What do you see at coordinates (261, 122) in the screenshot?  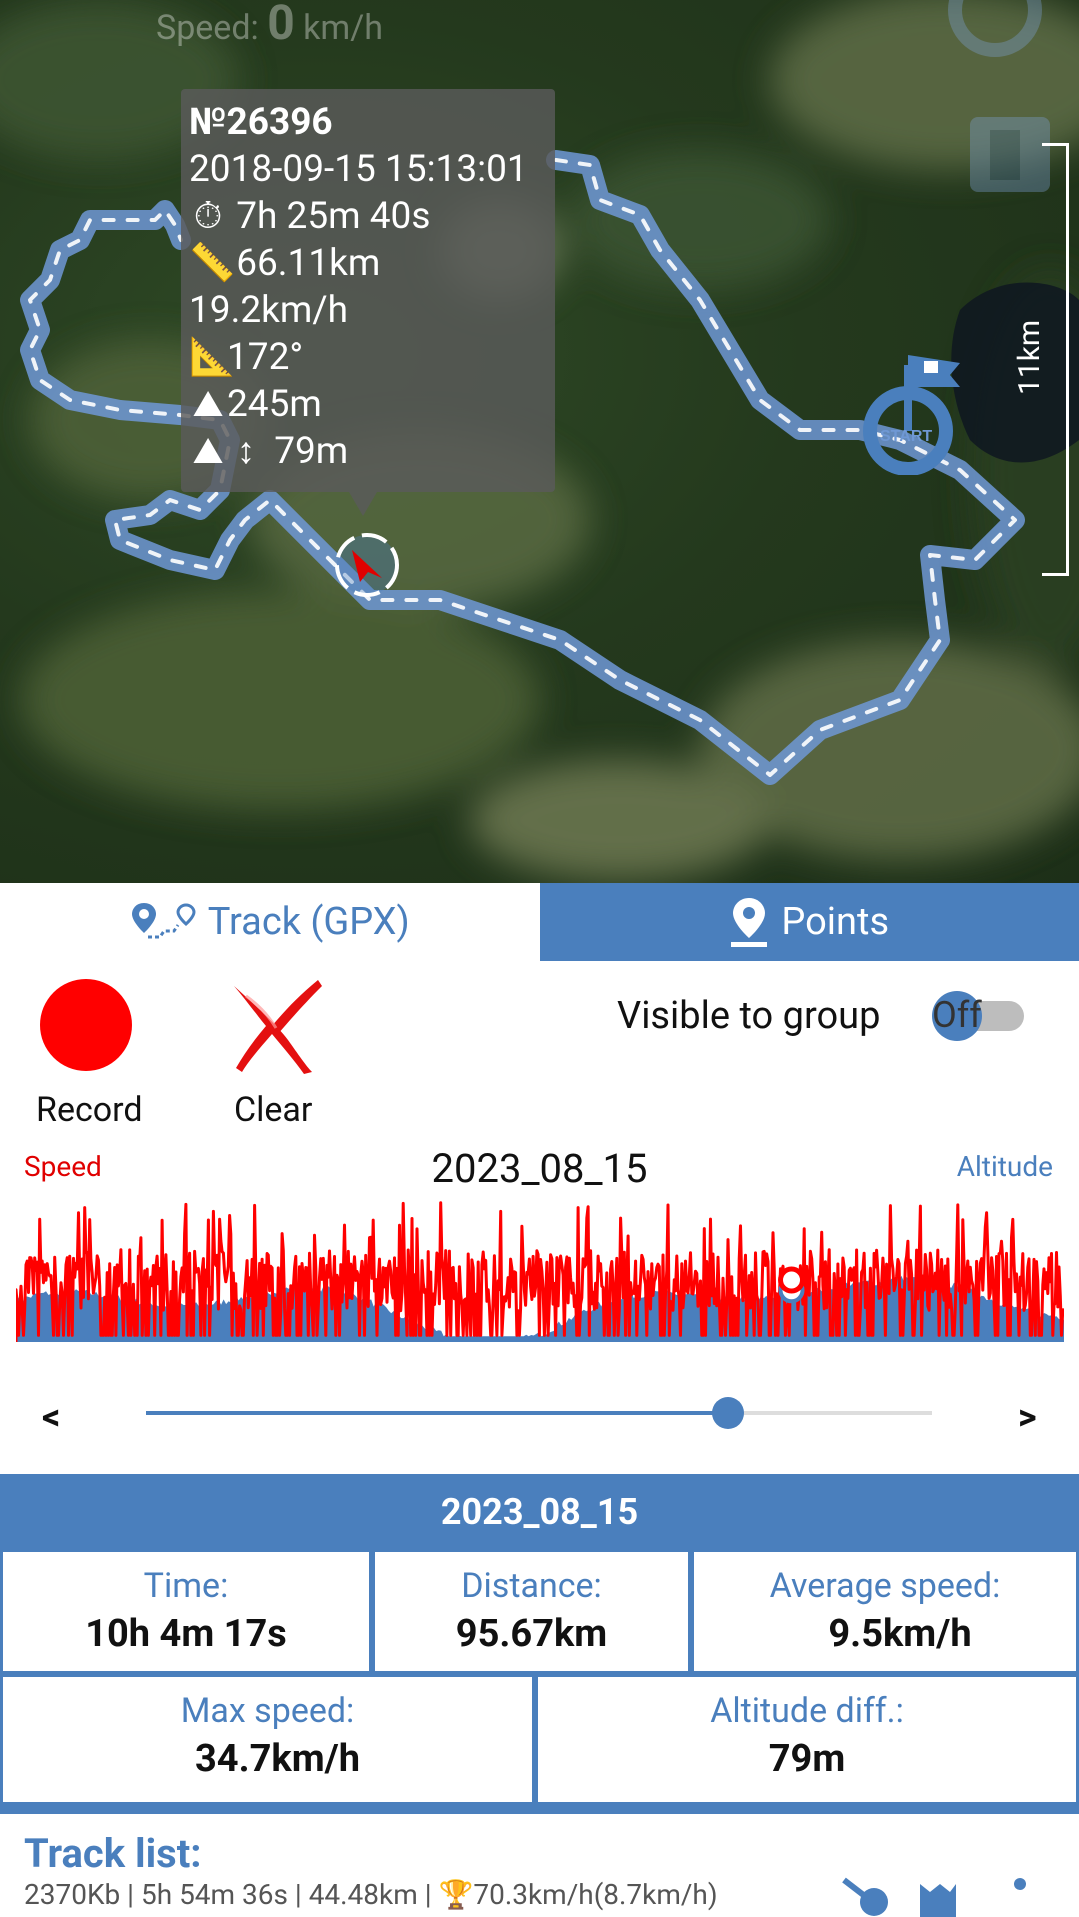 I see `tooltip-point-id: №26396` at bounding box center [261, 122].